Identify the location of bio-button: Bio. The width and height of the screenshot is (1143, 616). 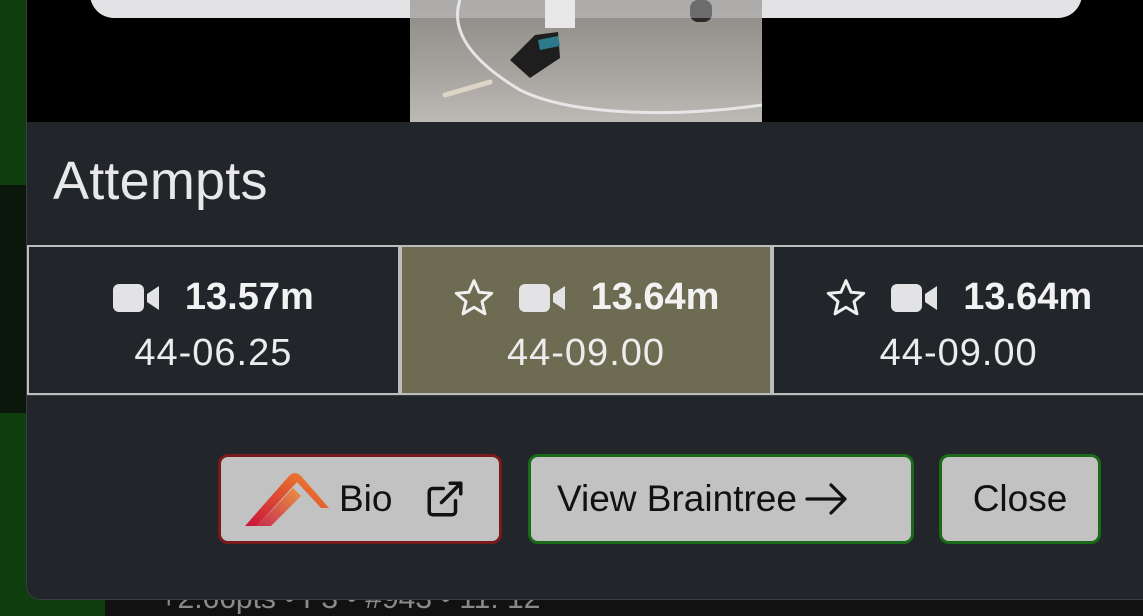
(360, 499).